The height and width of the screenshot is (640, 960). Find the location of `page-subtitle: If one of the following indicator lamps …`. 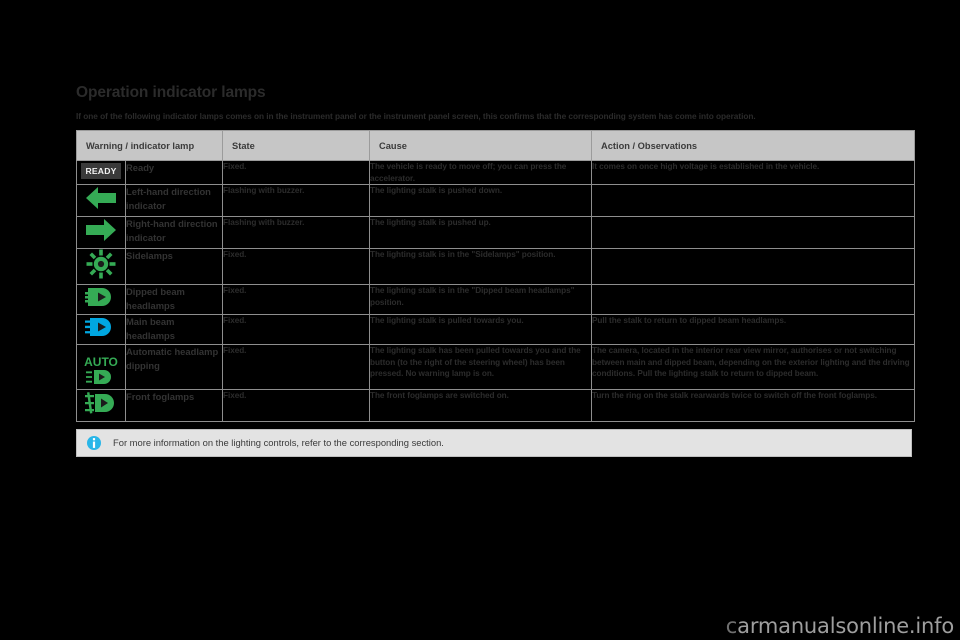

page-subtitle: If one of the following indicator lamps … is located at coordinates (416, 116).